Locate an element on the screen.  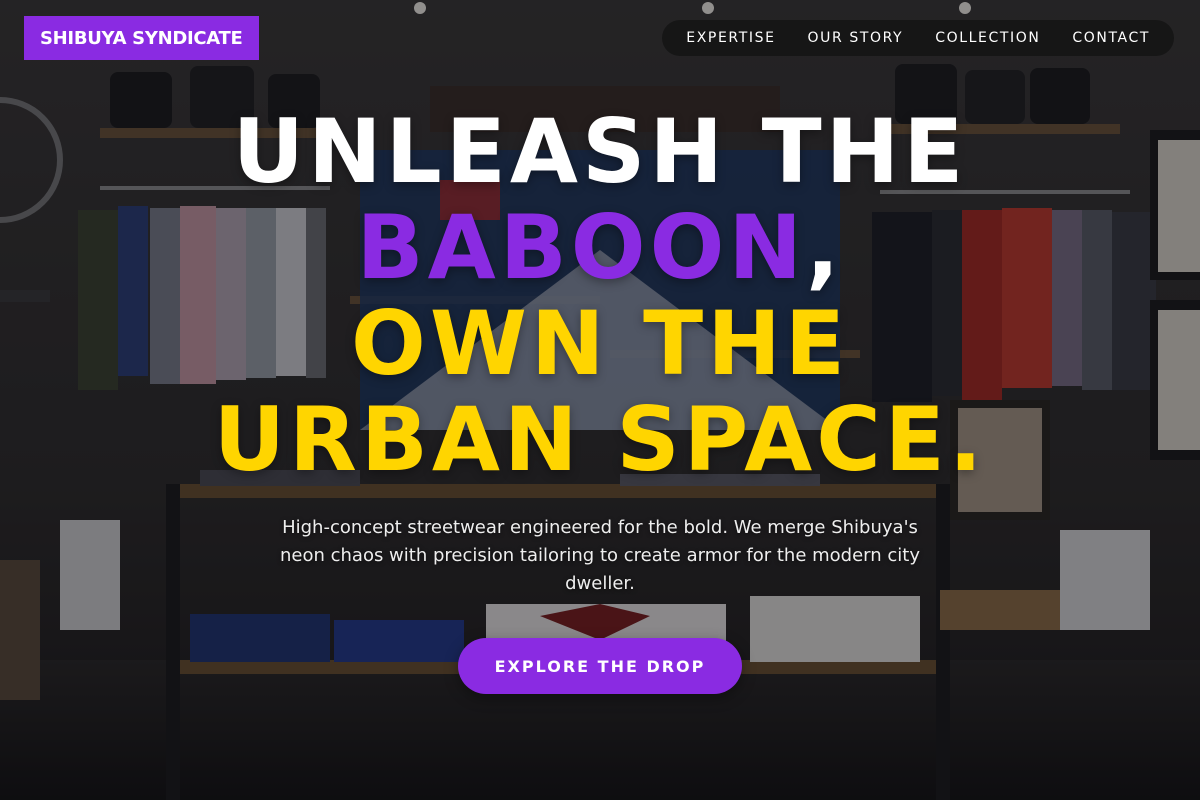
main-navigation: EXPERTISE OUR STORY COLLECTION CONTACT is located at coordinates (918, 38).